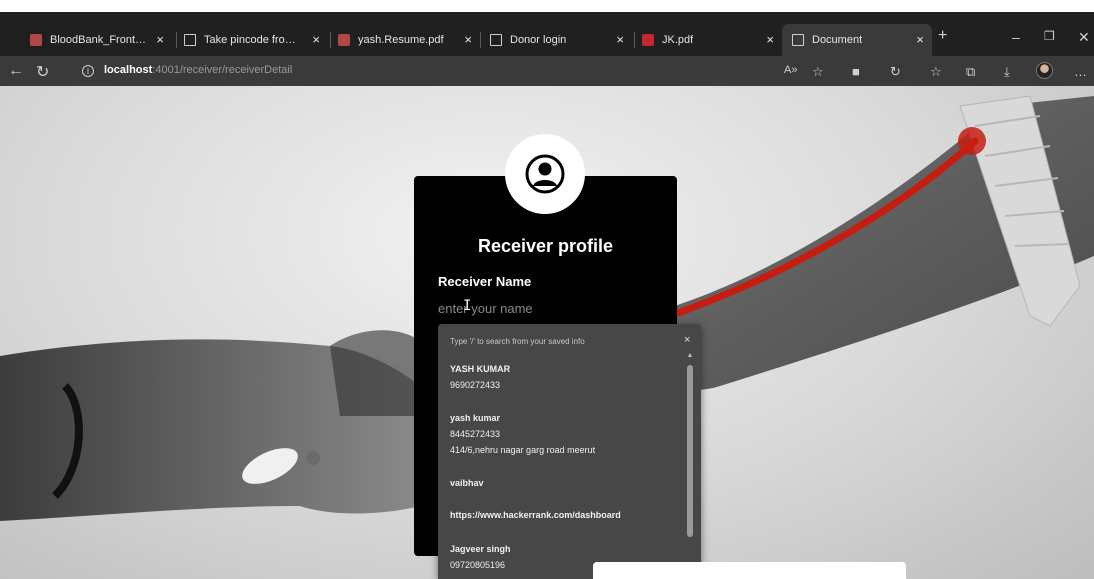 This screenshot has width=1094, height=579. Describe the element at coordinates (856, 71) in the screenshot. I see `extension-icon: ■` at that location.